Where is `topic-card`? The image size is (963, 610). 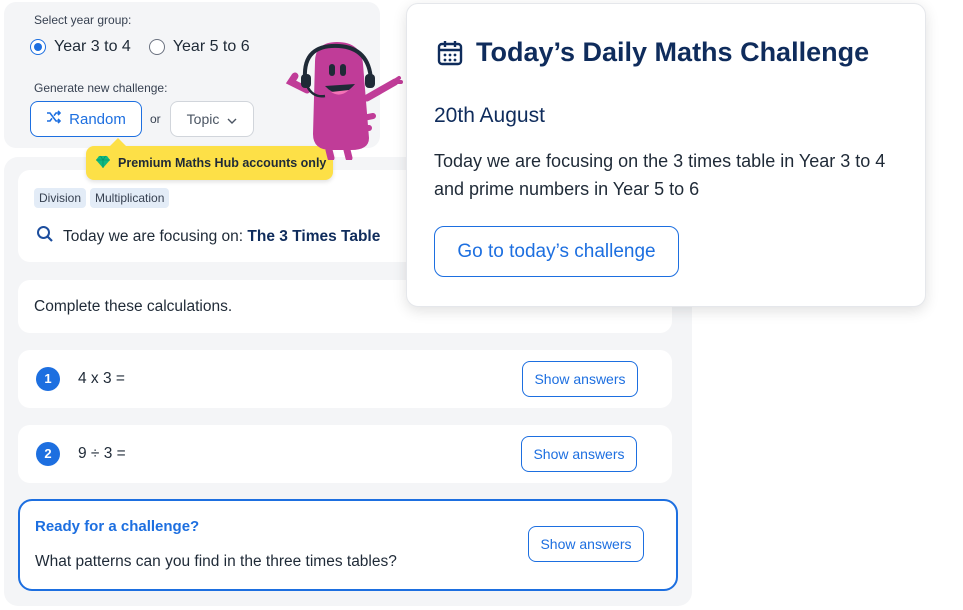 topic-card is located at coordinates (223, 216).